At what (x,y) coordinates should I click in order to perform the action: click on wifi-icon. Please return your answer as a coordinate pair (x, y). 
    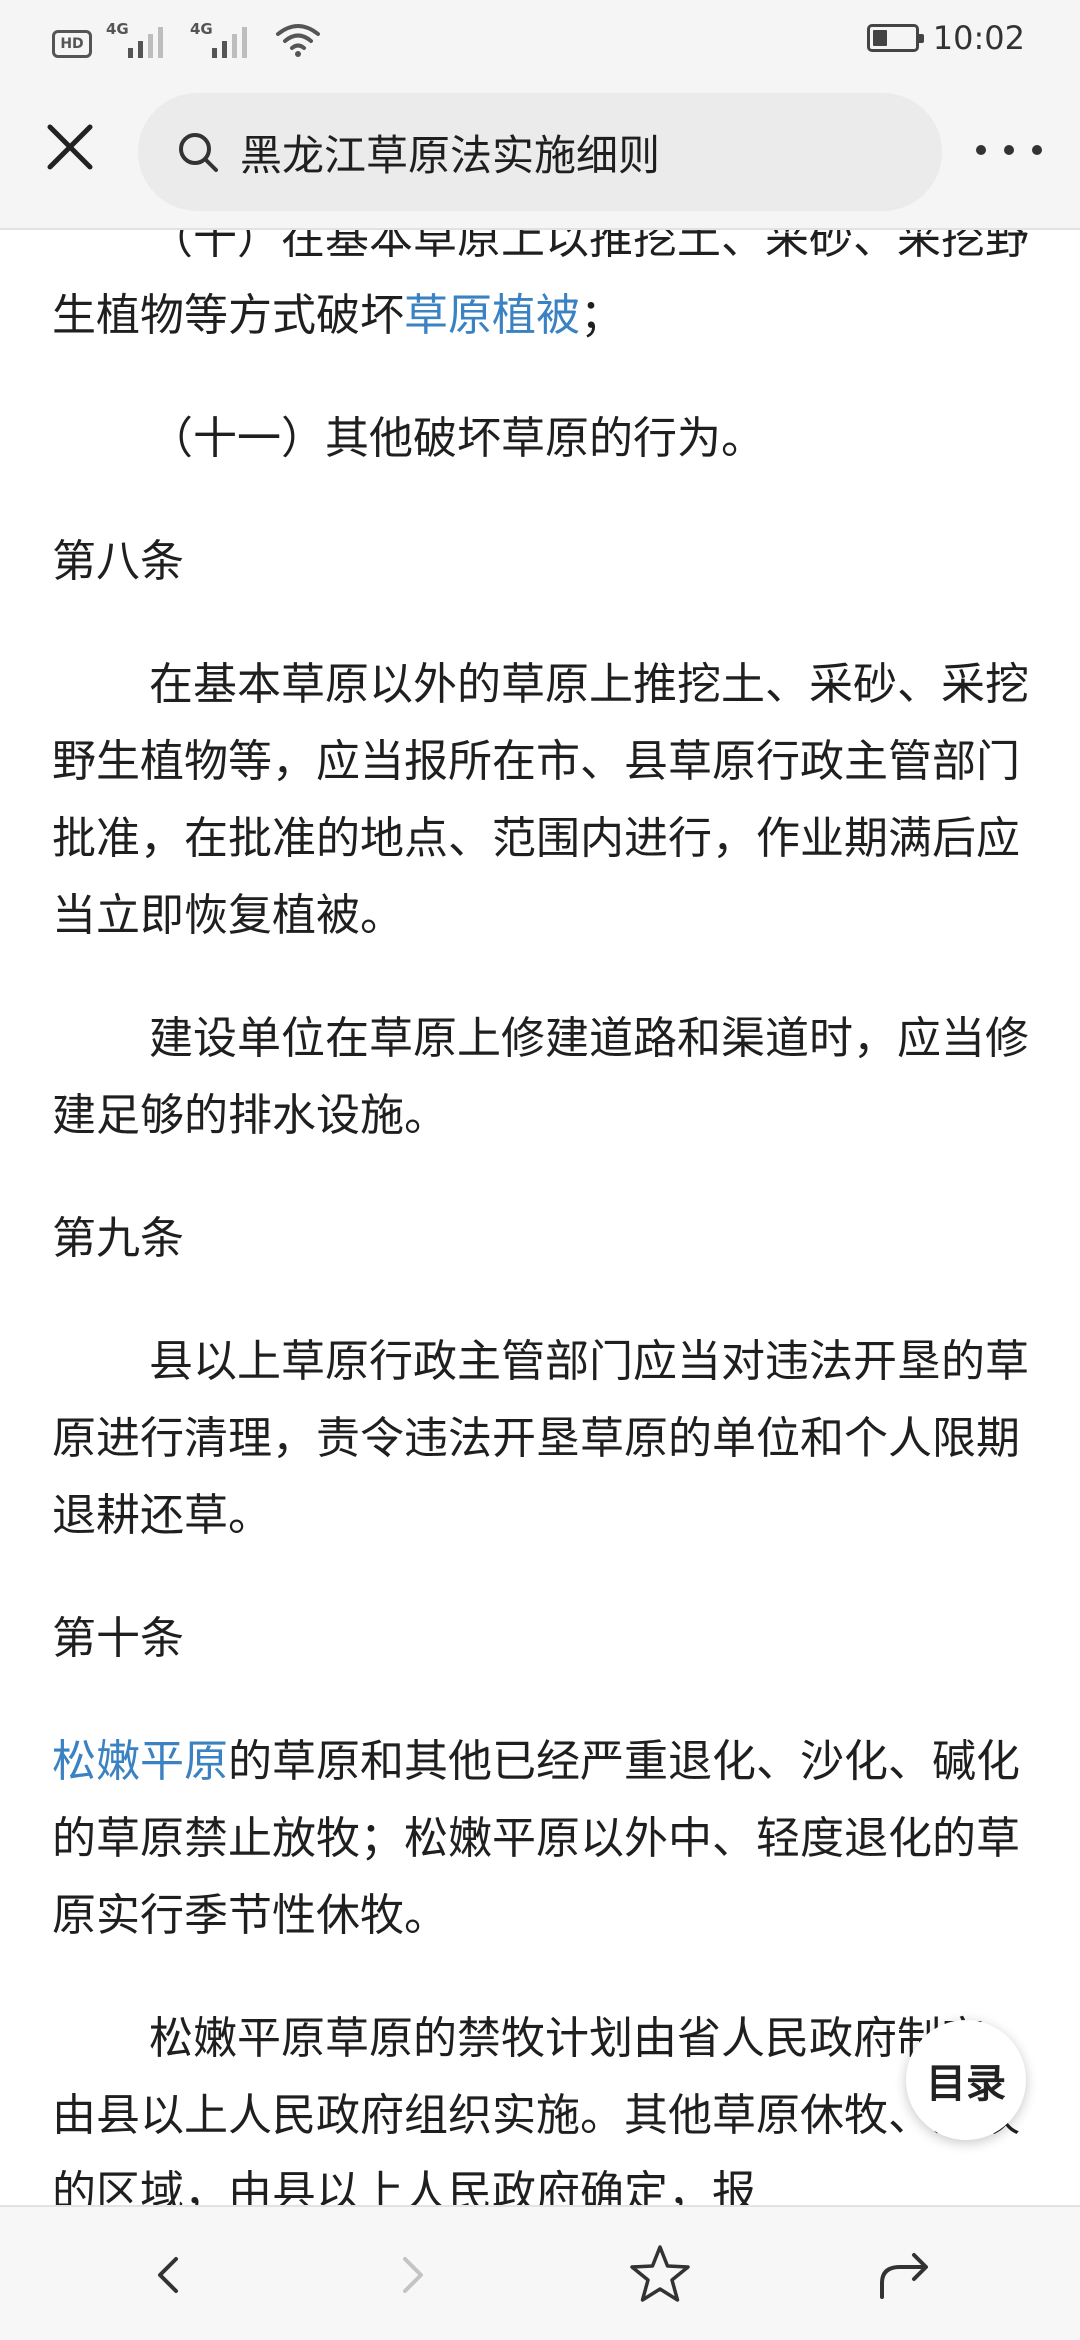
    Looking at the image, I should click on (298, 40).